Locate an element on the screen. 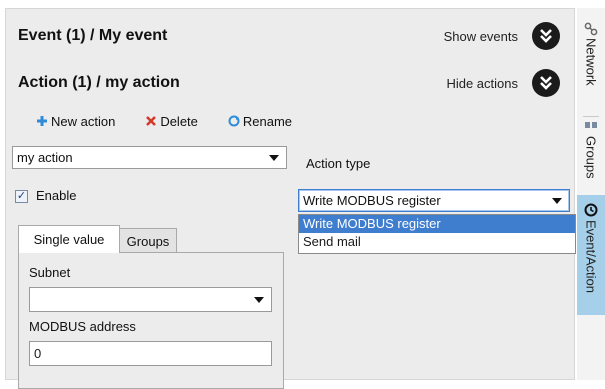 The height and width of the screenshot is (389, 605). action-select: my action is located at coordinates (149, 157).